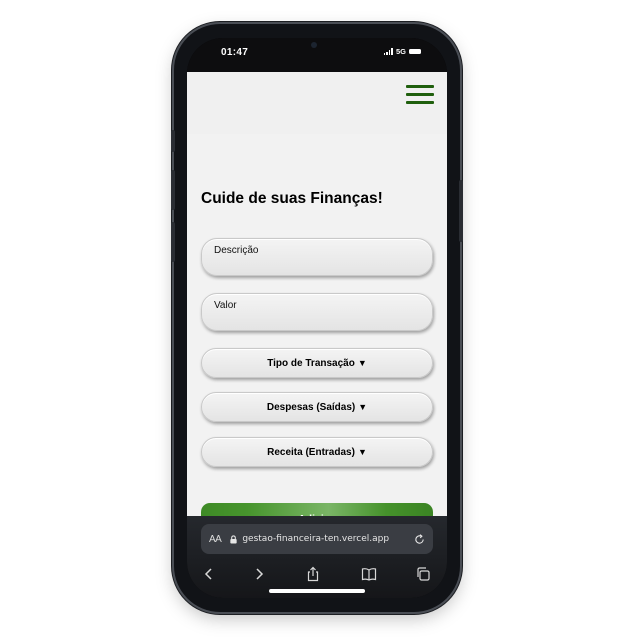 This screenshot has height=637, width=637. What do you see at coordinates (317, 557) in the screenshot?
I see `browser-bottom-bar: AA gestao-financeira-ten.vercel.app` at bounding box center [317, 557].